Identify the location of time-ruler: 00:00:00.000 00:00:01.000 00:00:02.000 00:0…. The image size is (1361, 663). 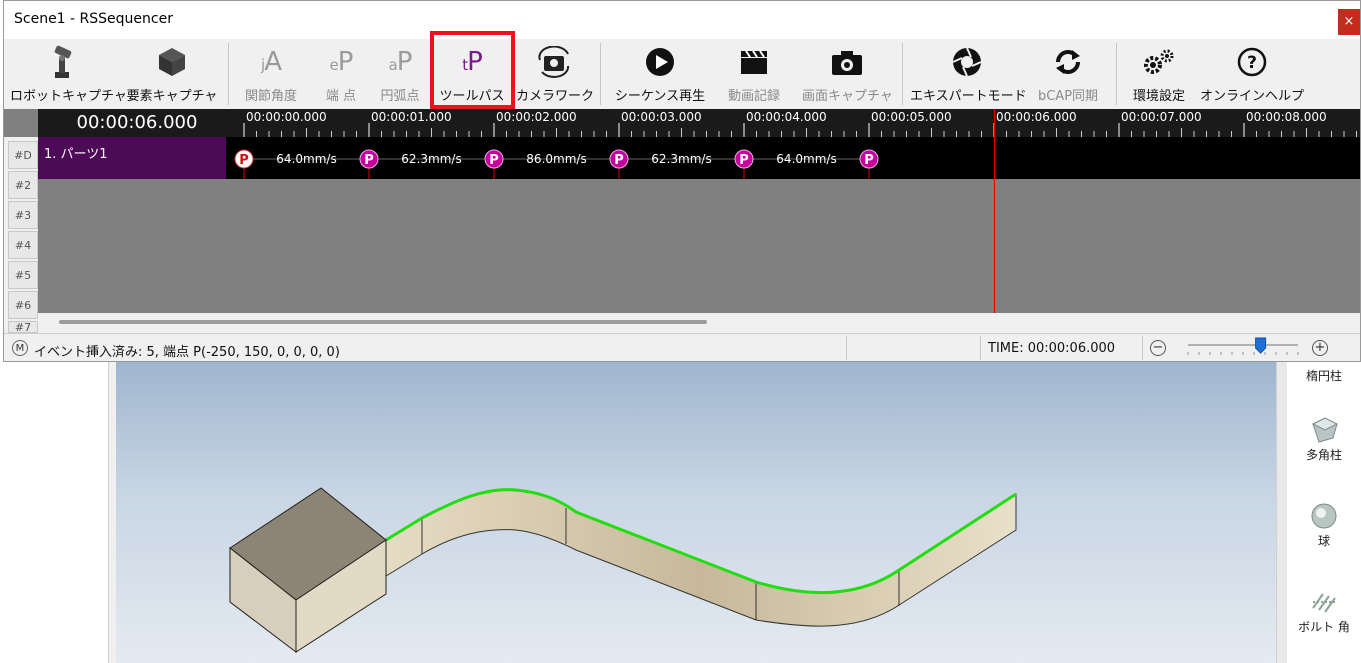
(798, 123).